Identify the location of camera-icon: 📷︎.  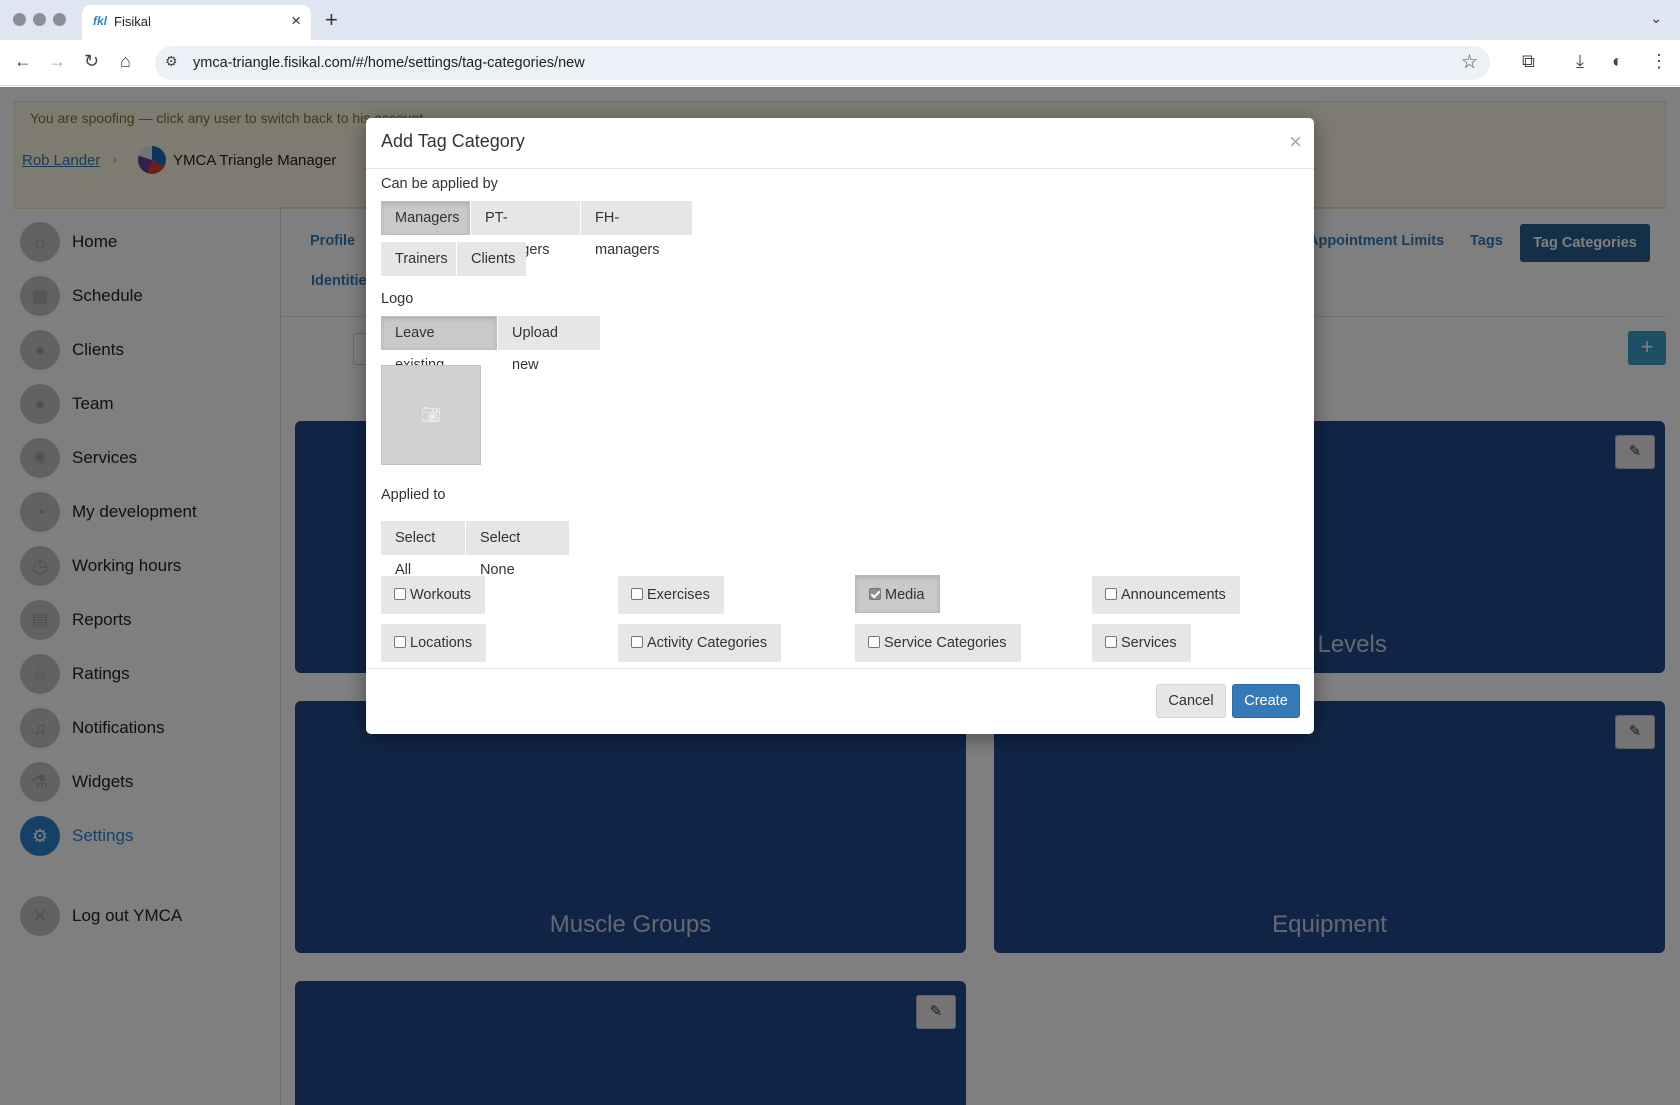
(431, 415).